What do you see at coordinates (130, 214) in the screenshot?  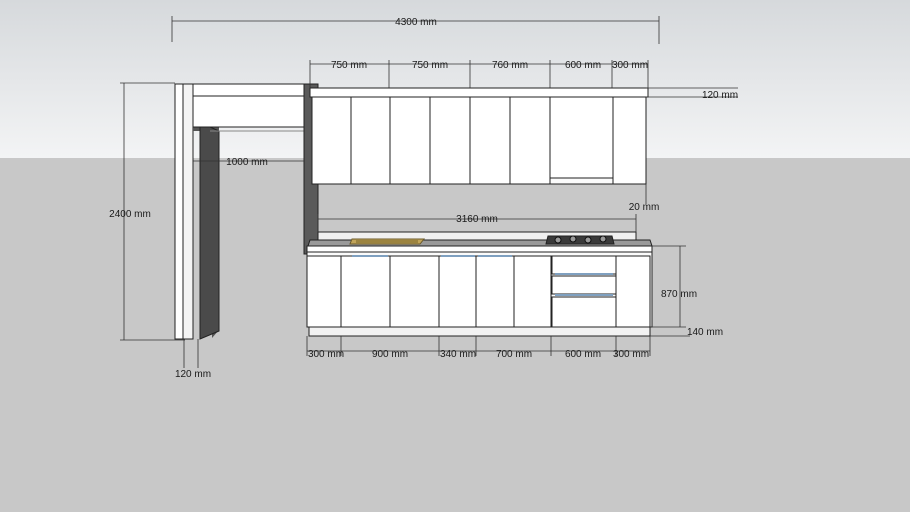 I see `dim-height-total: 2400 mm` at bounding box center [130, 214].